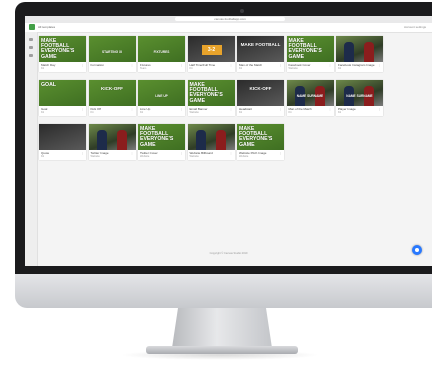  I want to click on chat-icon, so click(417, 250).